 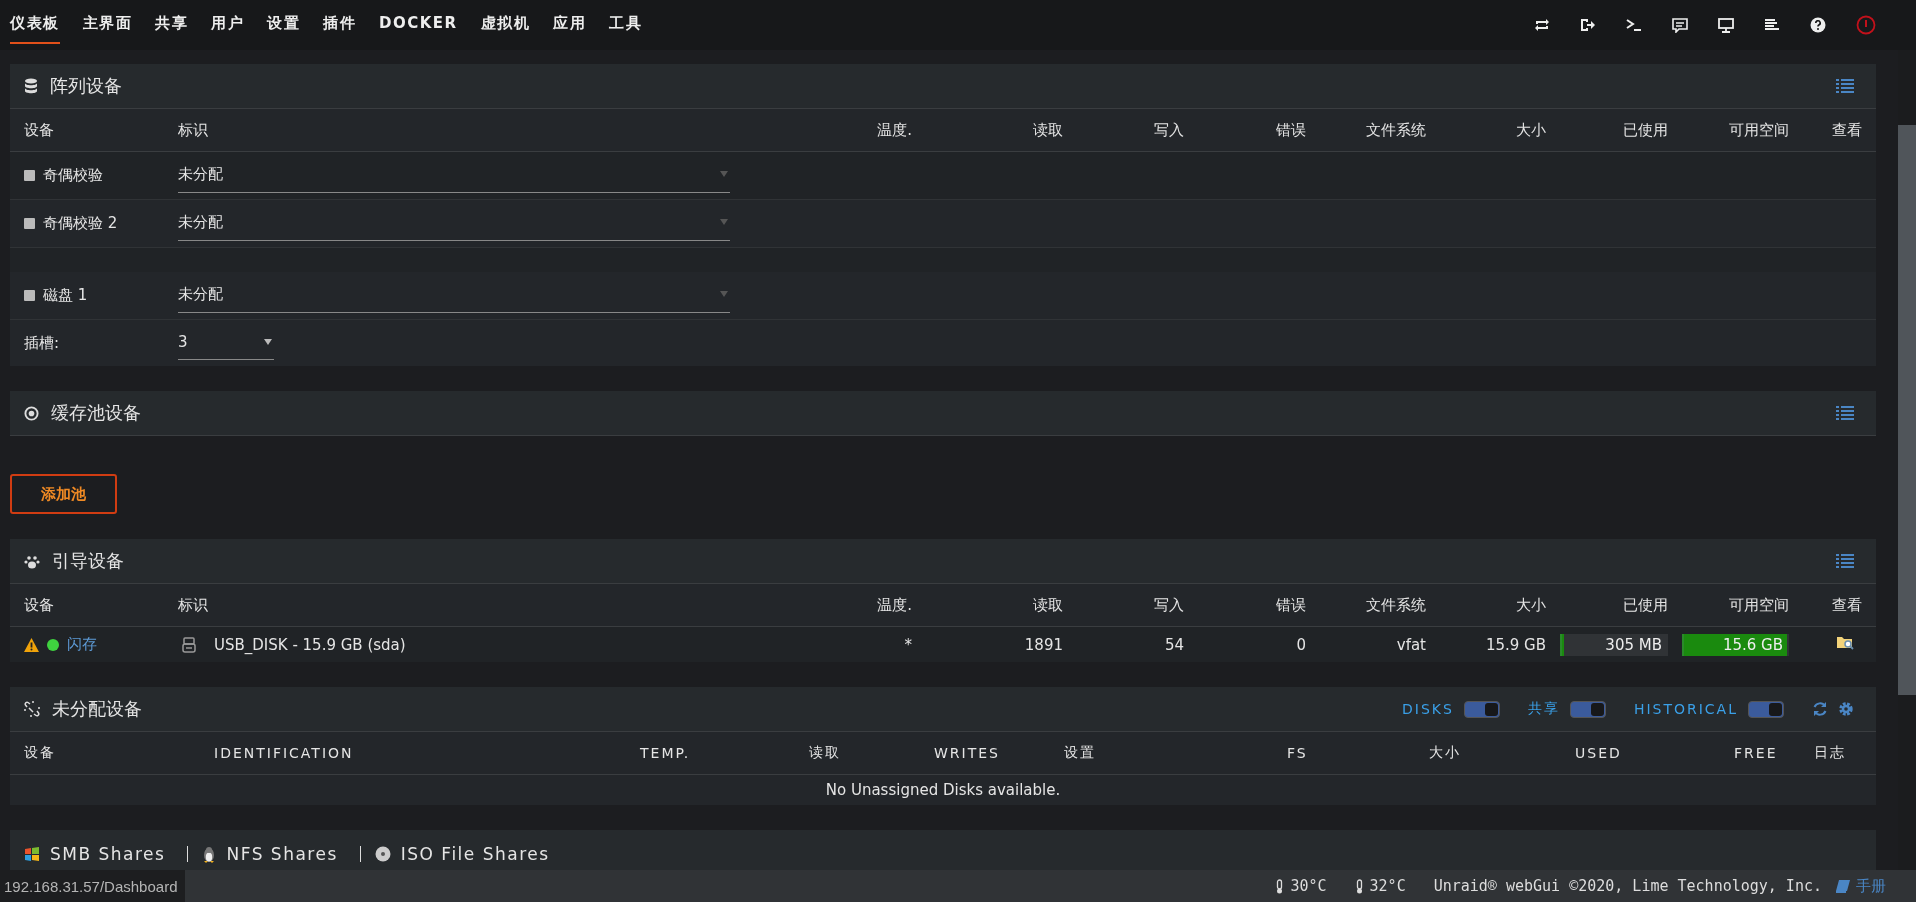 What do you see at coordinates (32, 854) in the screenshot?
I see `windows-flag-icon` at bounding box center [32, 854].